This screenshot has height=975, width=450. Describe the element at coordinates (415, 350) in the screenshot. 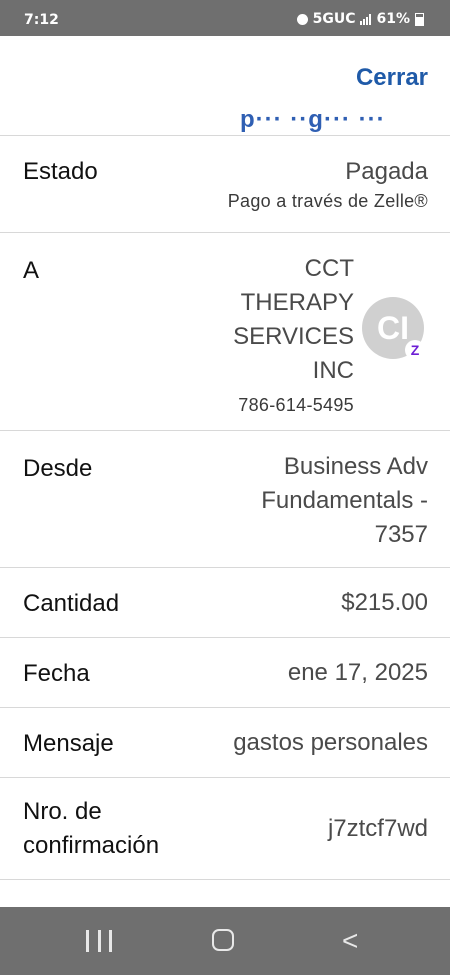

I see `zelle-icon: Z` at that location.